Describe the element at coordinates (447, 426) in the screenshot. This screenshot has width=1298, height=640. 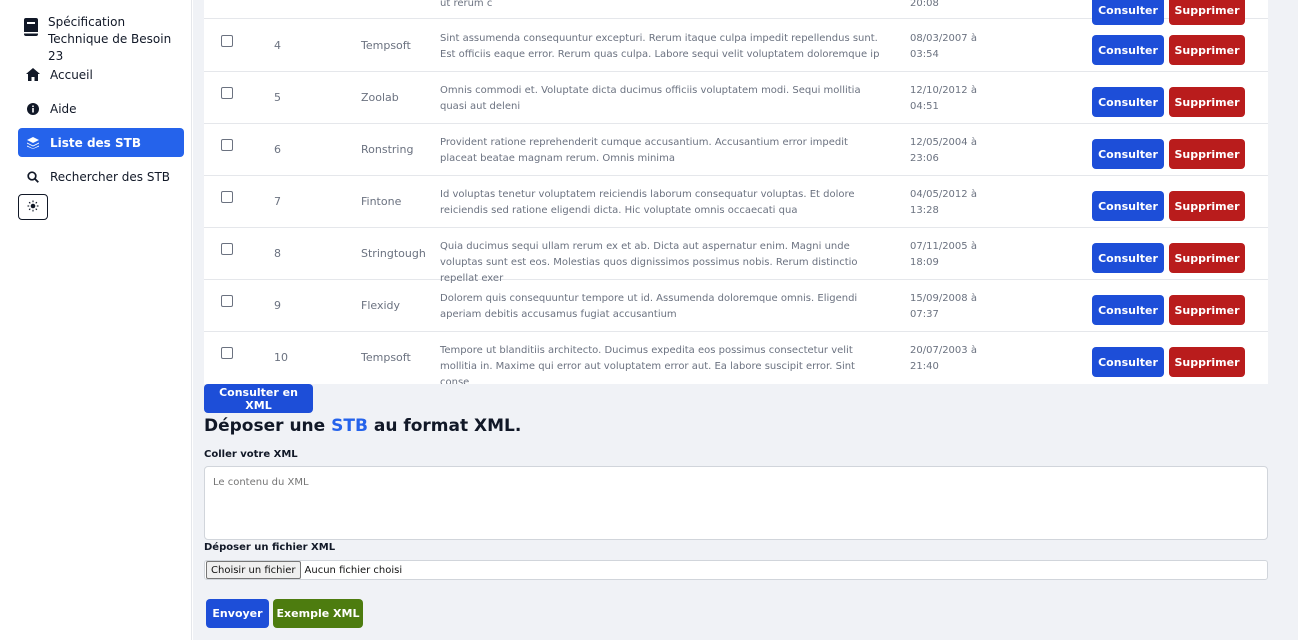
I see `title-text: au format XML.` at that location.